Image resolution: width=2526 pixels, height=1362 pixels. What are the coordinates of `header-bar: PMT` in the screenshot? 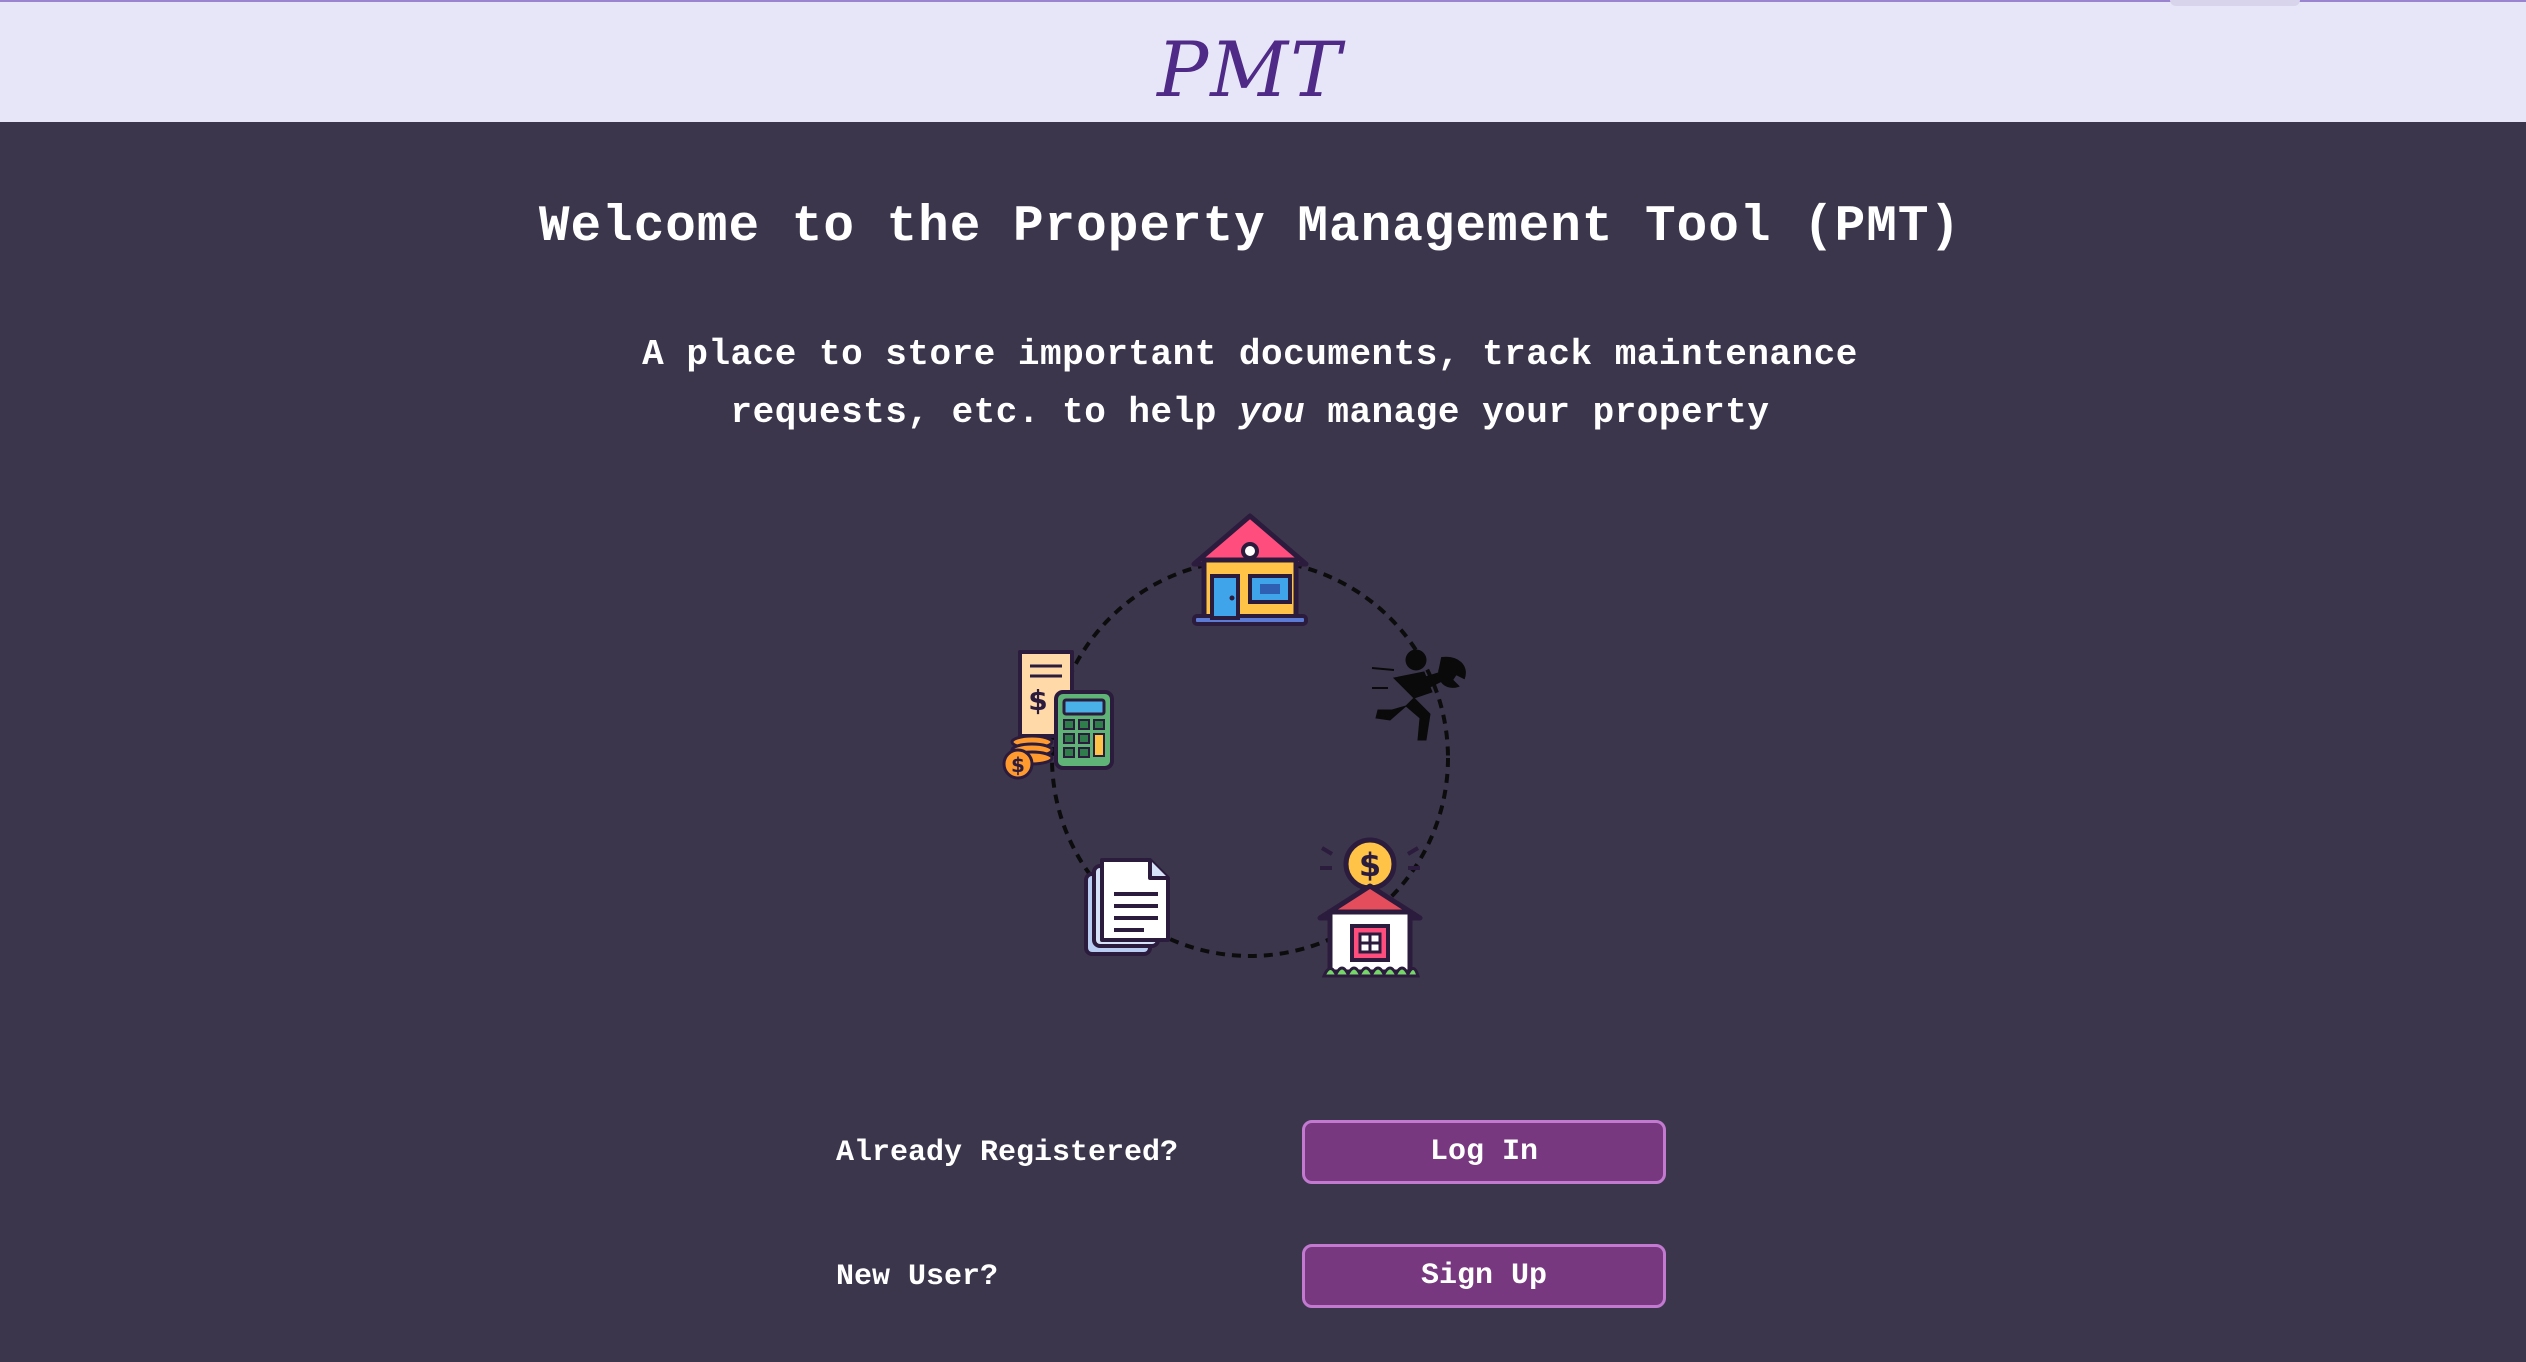 It's located at (1263, 61).